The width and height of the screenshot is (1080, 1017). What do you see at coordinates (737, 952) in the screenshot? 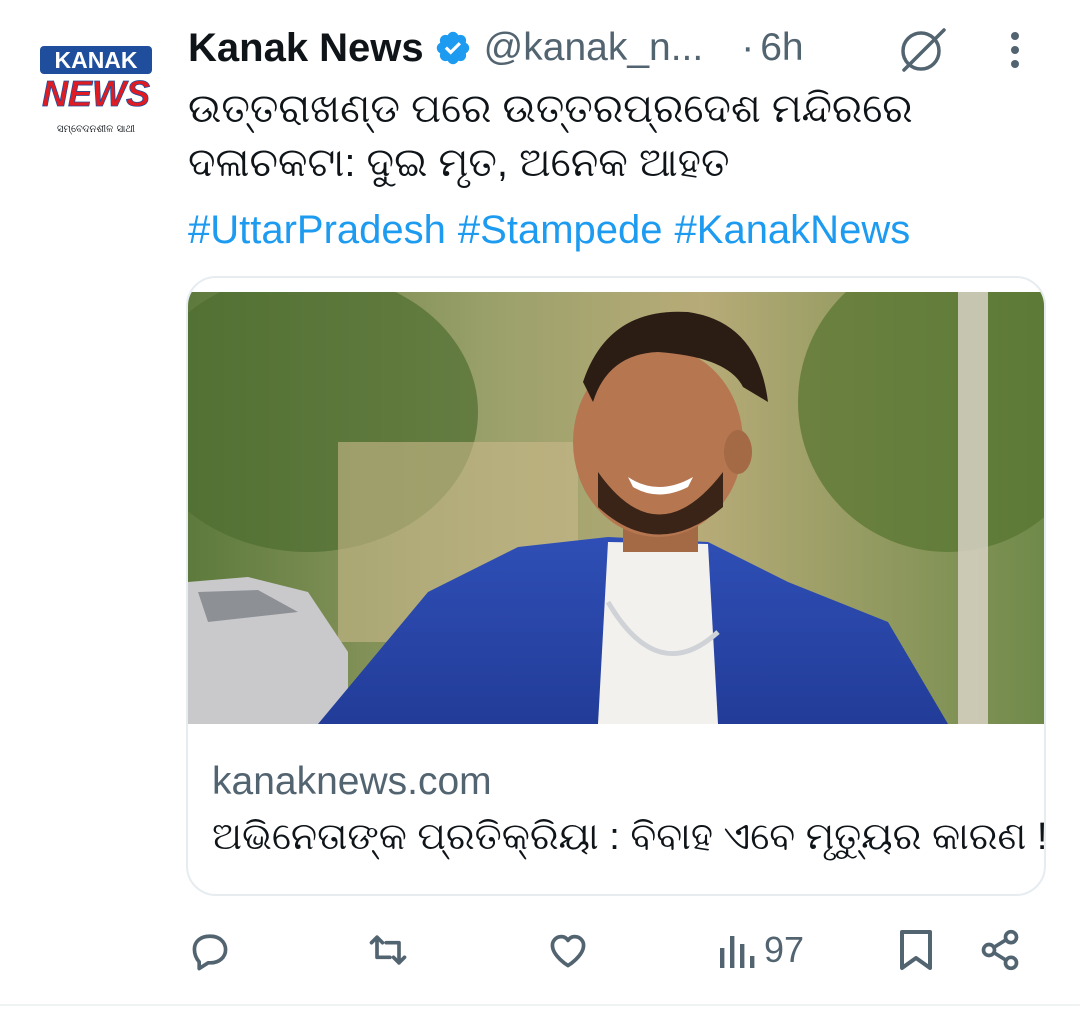
I see `views-icon` at bounding box center [737, 952].